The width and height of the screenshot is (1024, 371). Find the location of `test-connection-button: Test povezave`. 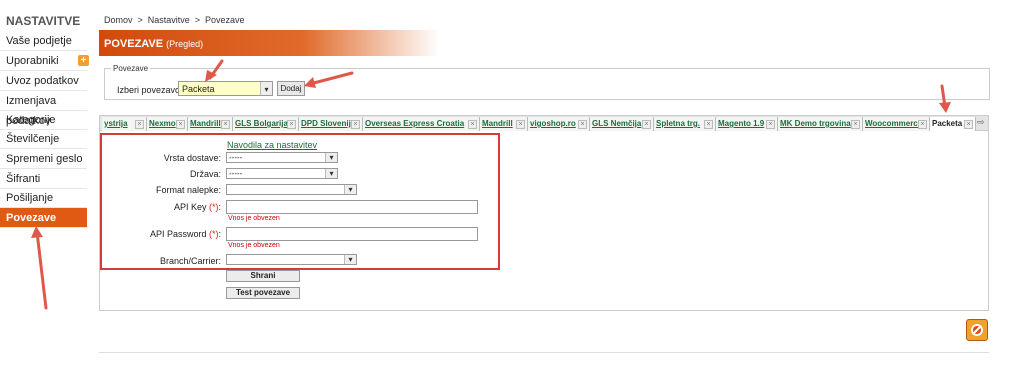

test-connection-button: Test povezave is located at coordinates (263, 293).